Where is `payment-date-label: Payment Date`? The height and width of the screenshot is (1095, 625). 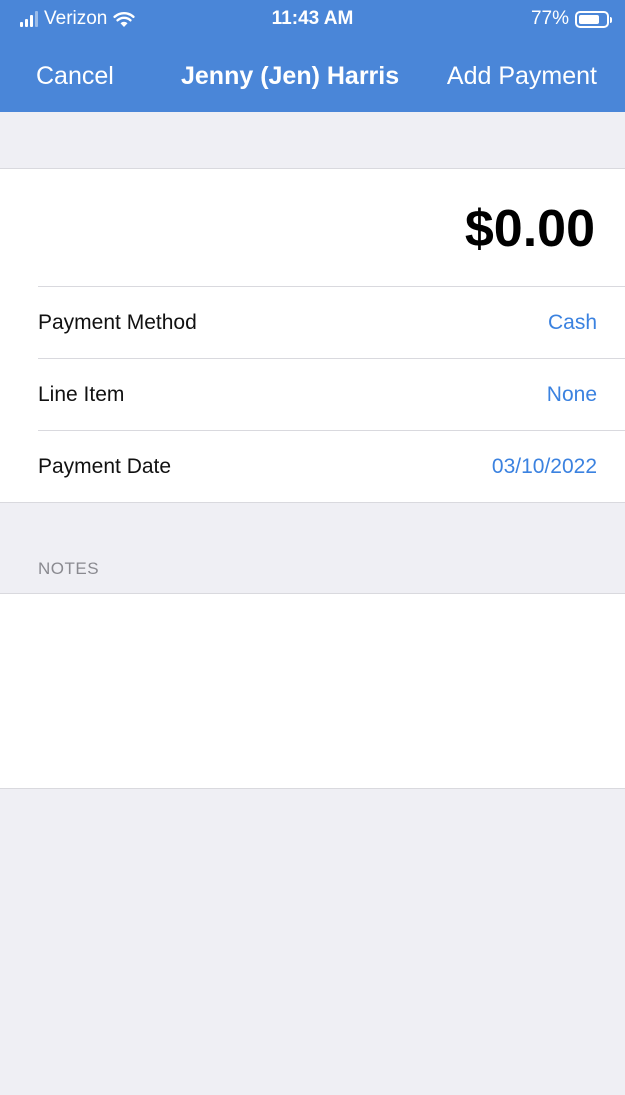 payment-date-label: Payment Date is located at coordinates (105, 466).